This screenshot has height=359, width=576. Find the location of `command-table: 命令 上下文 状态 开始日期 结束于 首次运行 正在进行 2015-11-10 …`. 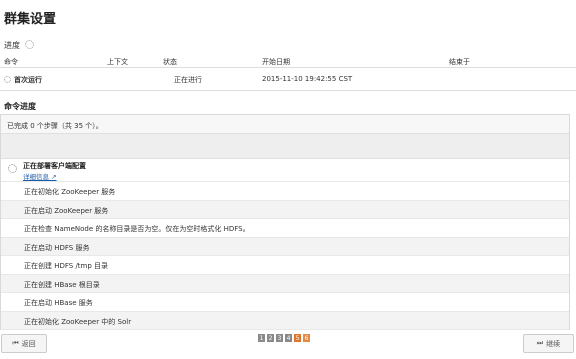

command-table: 命令 上下文 状态 开始日期 结束于 首次运行 正在进行 2015-11-10 … is located at coordinates (288, 73).